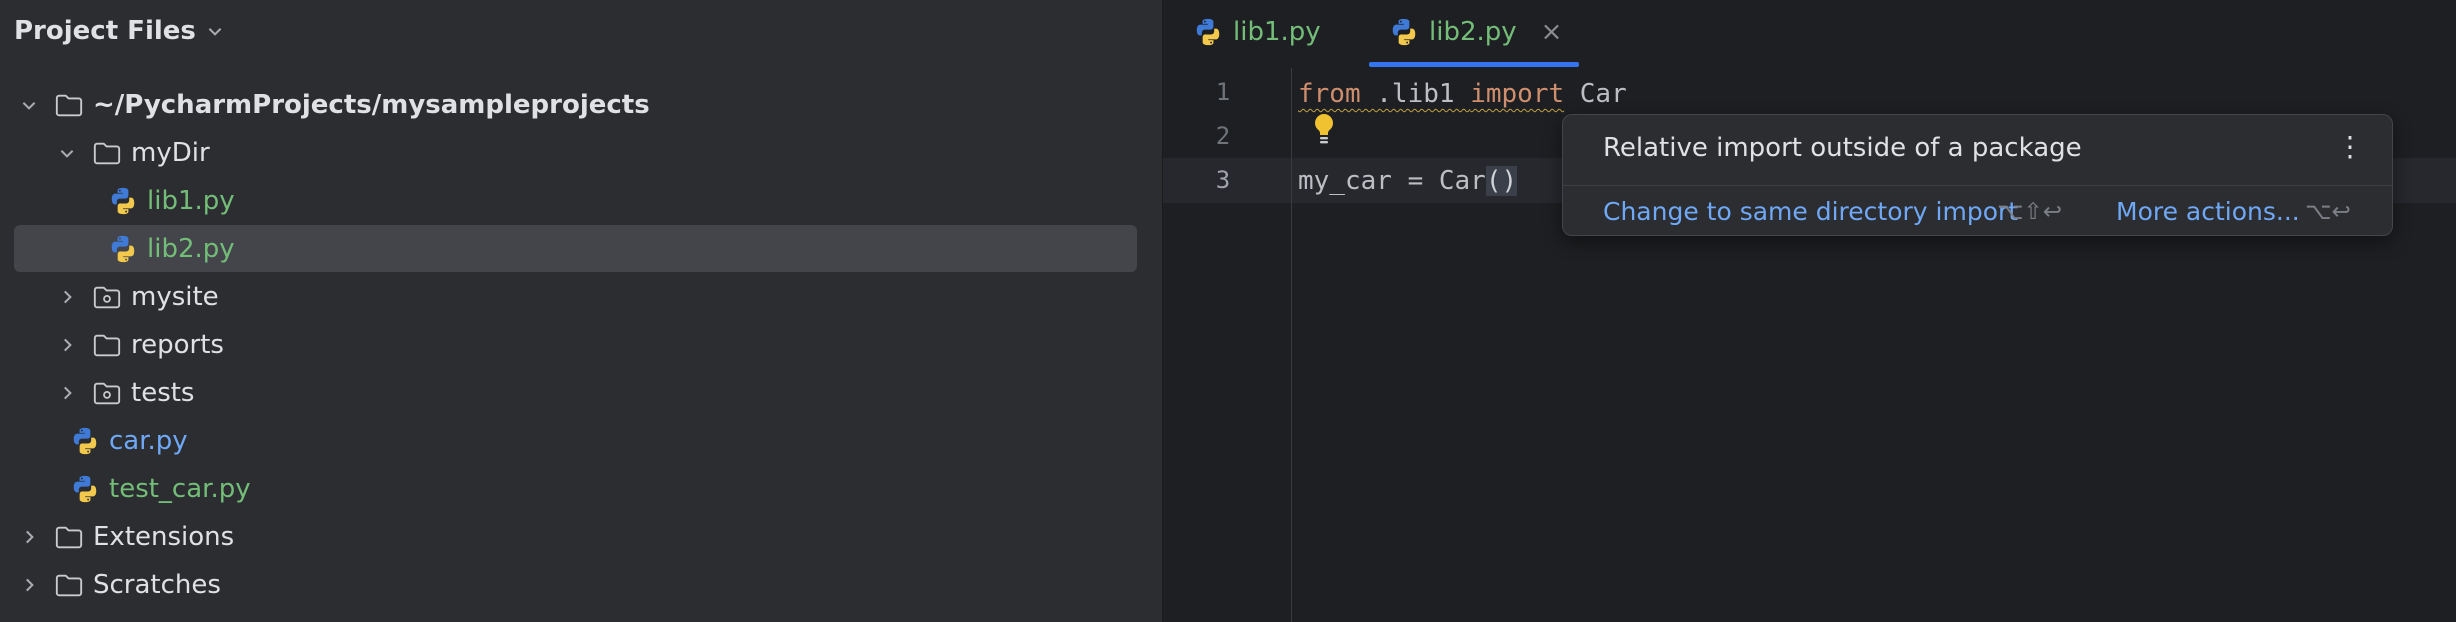  Describe the element at coordinates (1595, 94) in the screenshot. I see `import-target: Car` at that location.